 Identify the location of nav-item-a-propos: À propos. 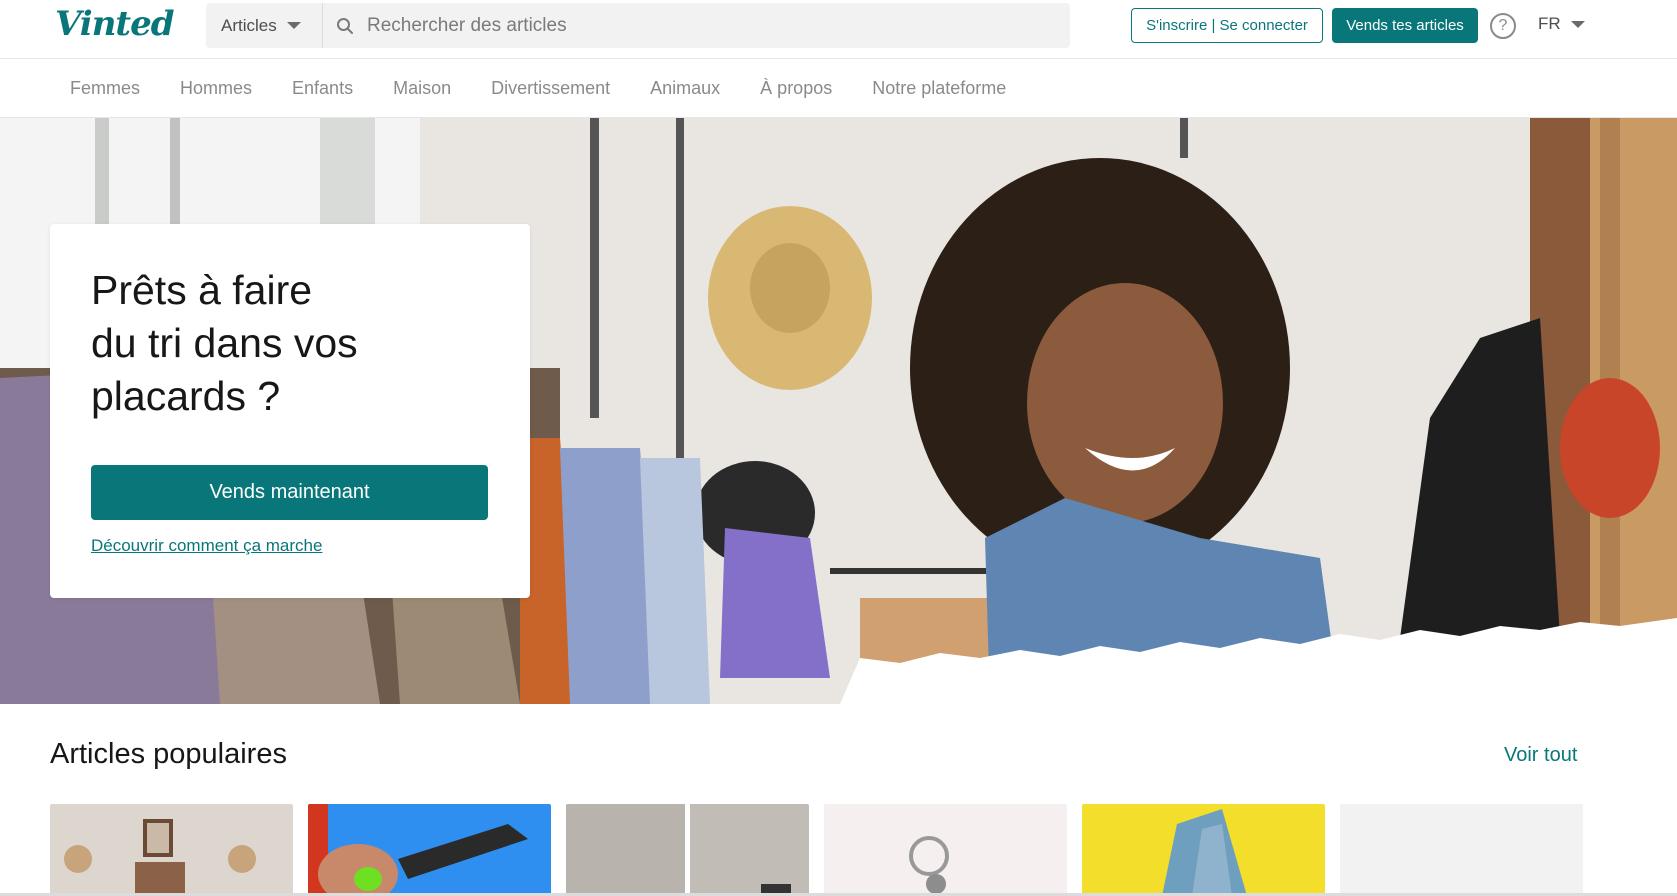
(796, 88).